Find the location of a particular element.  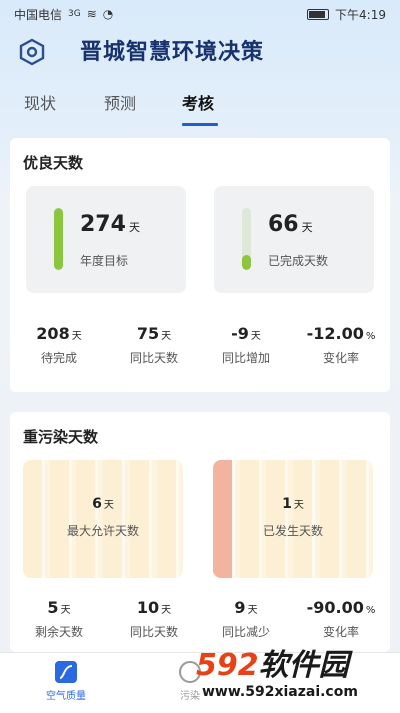

stat-pending: 208 天 待完成 is located at coordinates (59, 345).